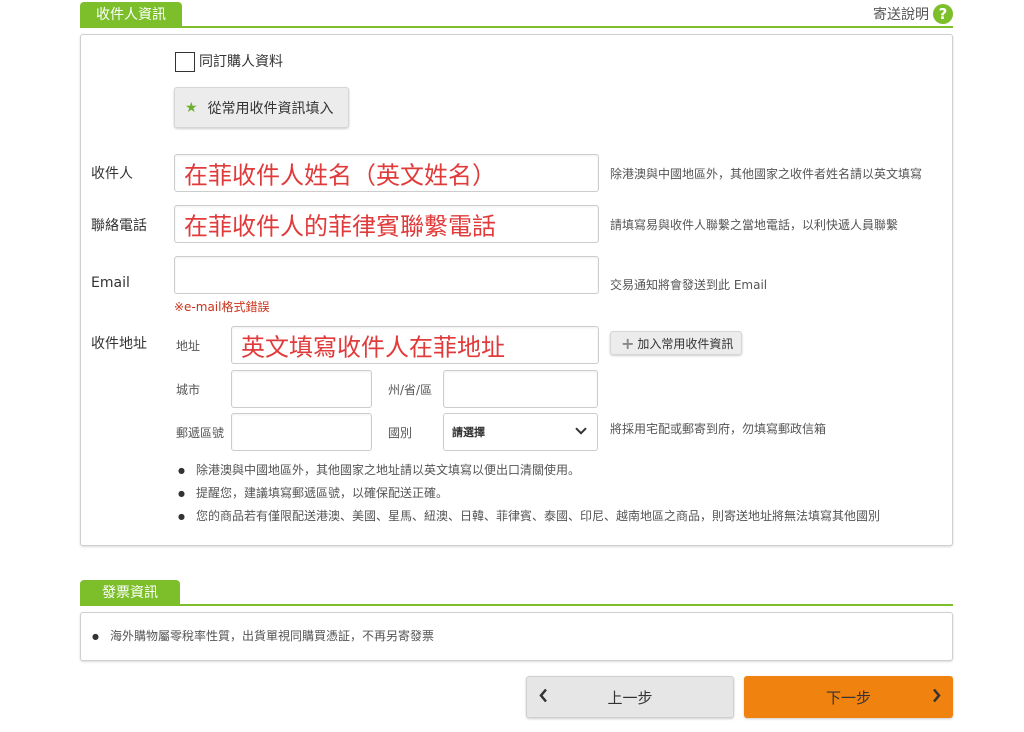 The image size is (1024, 732). Describe the element at coordinates (943, 14) in the screenshot. I see `question-circle-icon: ?` at that location.